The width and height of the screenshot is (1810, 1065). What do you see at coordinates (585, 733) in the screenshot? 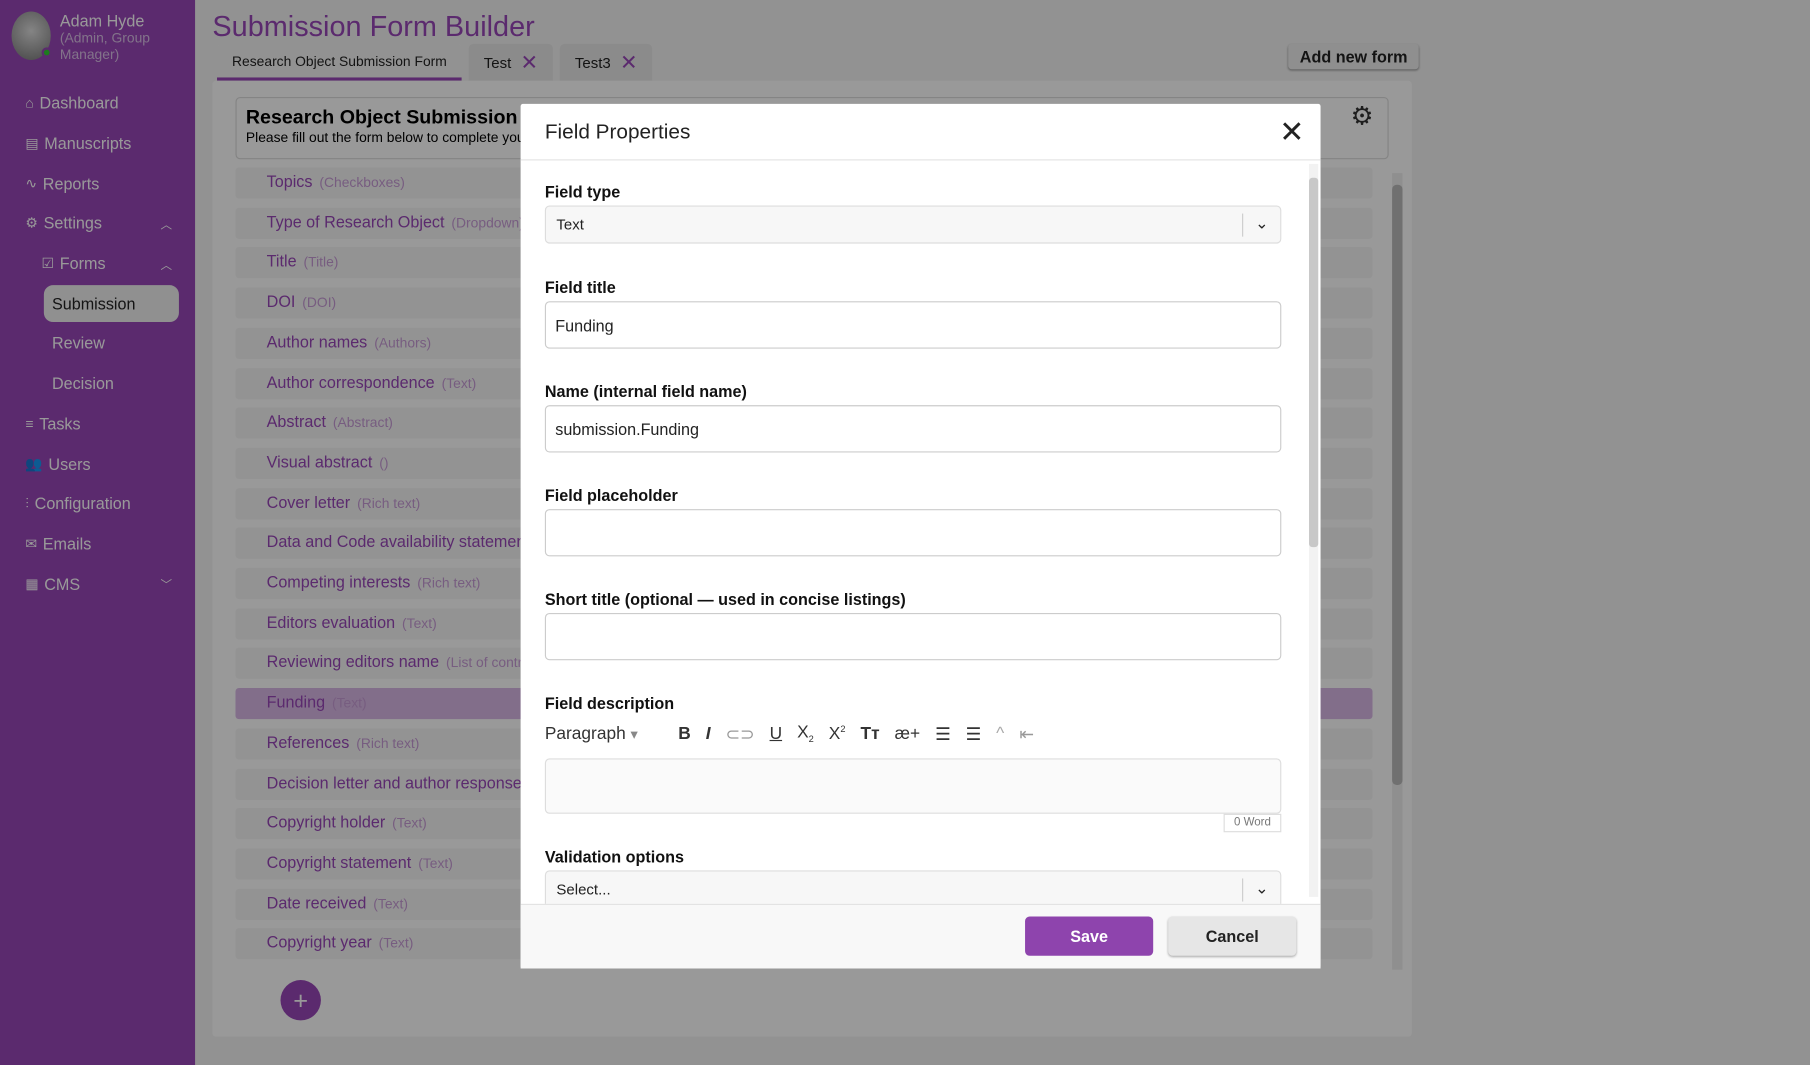
I see `paragraph-label: Paragraph` at bounding box center [585, 733].